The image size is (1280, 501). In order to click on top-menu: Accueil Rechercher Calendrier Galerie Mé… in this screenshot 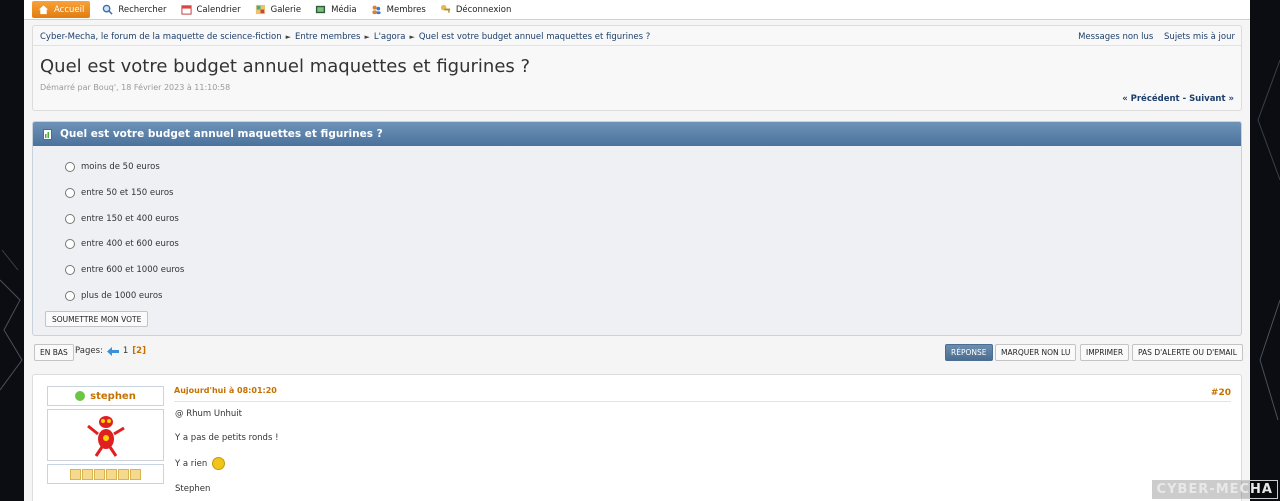, I will do `click(637, 10)`.